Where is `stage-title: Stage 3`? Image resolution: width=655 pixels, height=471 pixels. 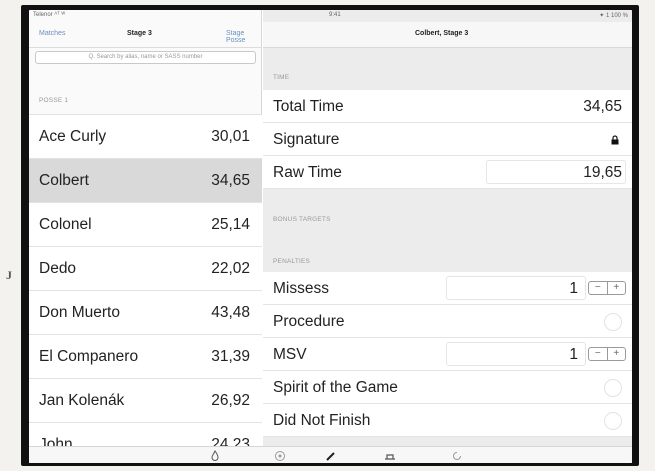
stage-title: Stage 3 is located at coordinates (139, 33).